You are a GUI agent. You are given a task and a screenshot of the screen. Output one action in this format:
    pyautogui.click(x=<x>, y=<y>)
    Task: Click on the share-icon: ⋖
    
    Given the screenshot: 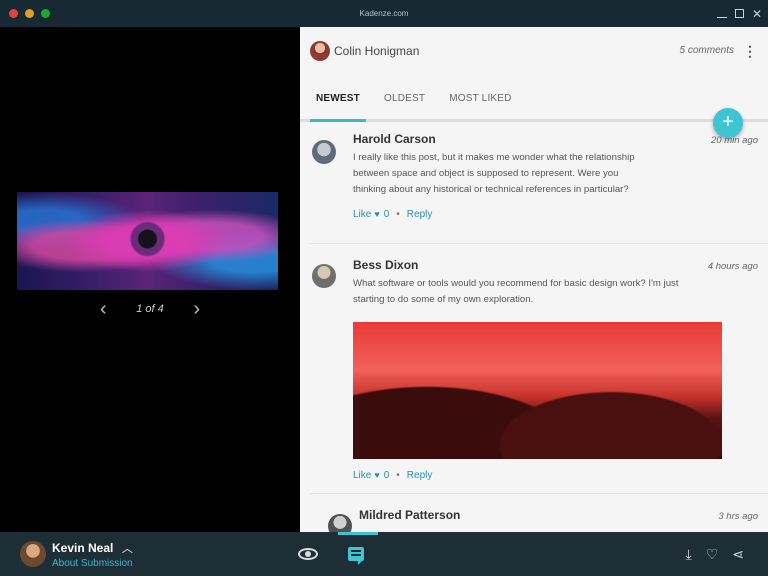 What is the action you would take?
    pyautogui.click(x=738, y=554)
    